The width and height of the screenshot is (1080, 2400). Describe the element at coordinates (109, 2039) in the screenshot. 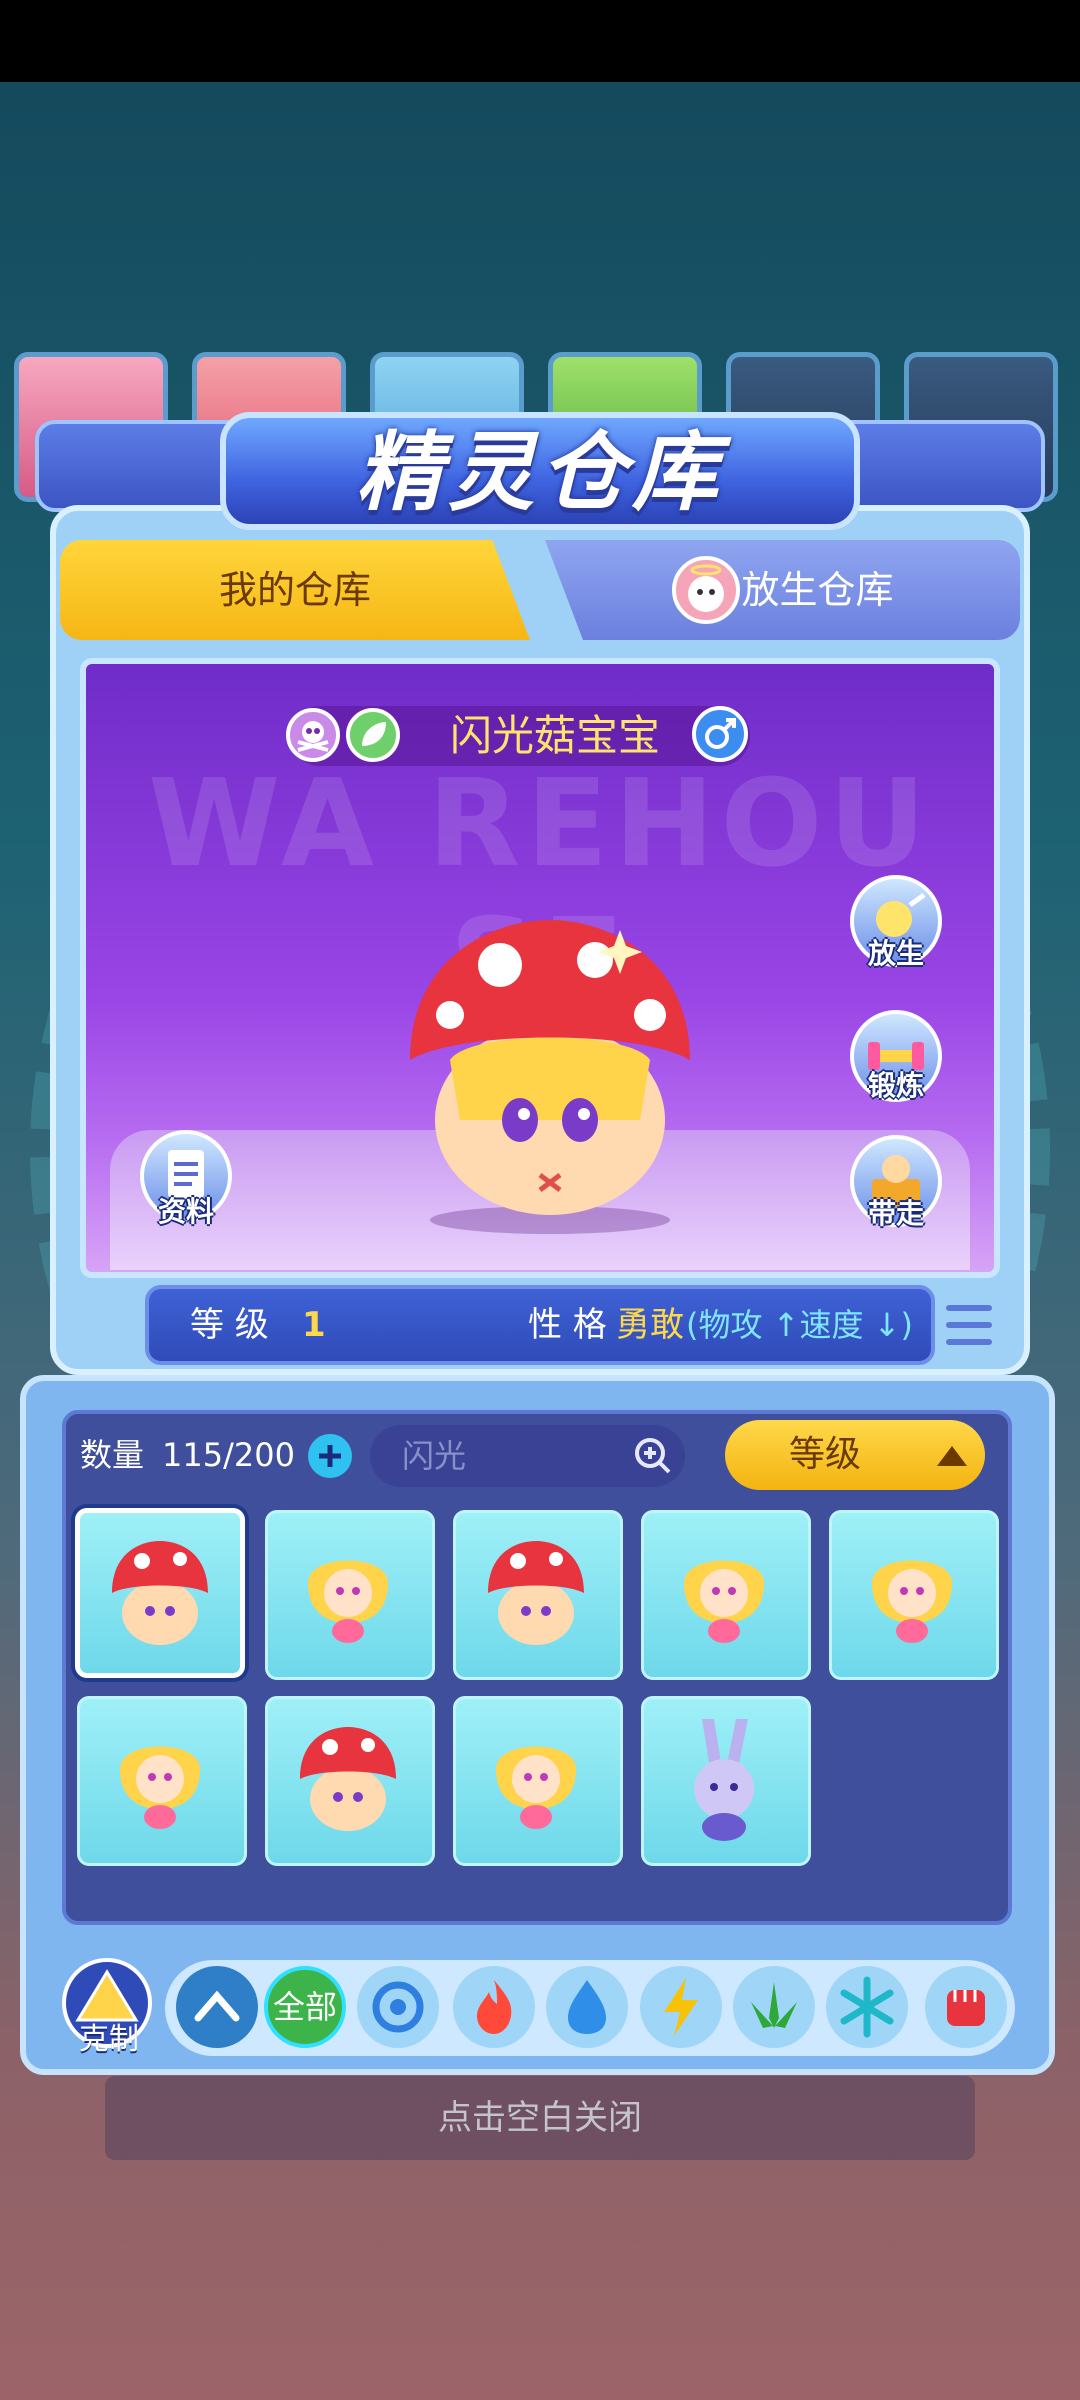

I see `counter-label: 克制` at that location.